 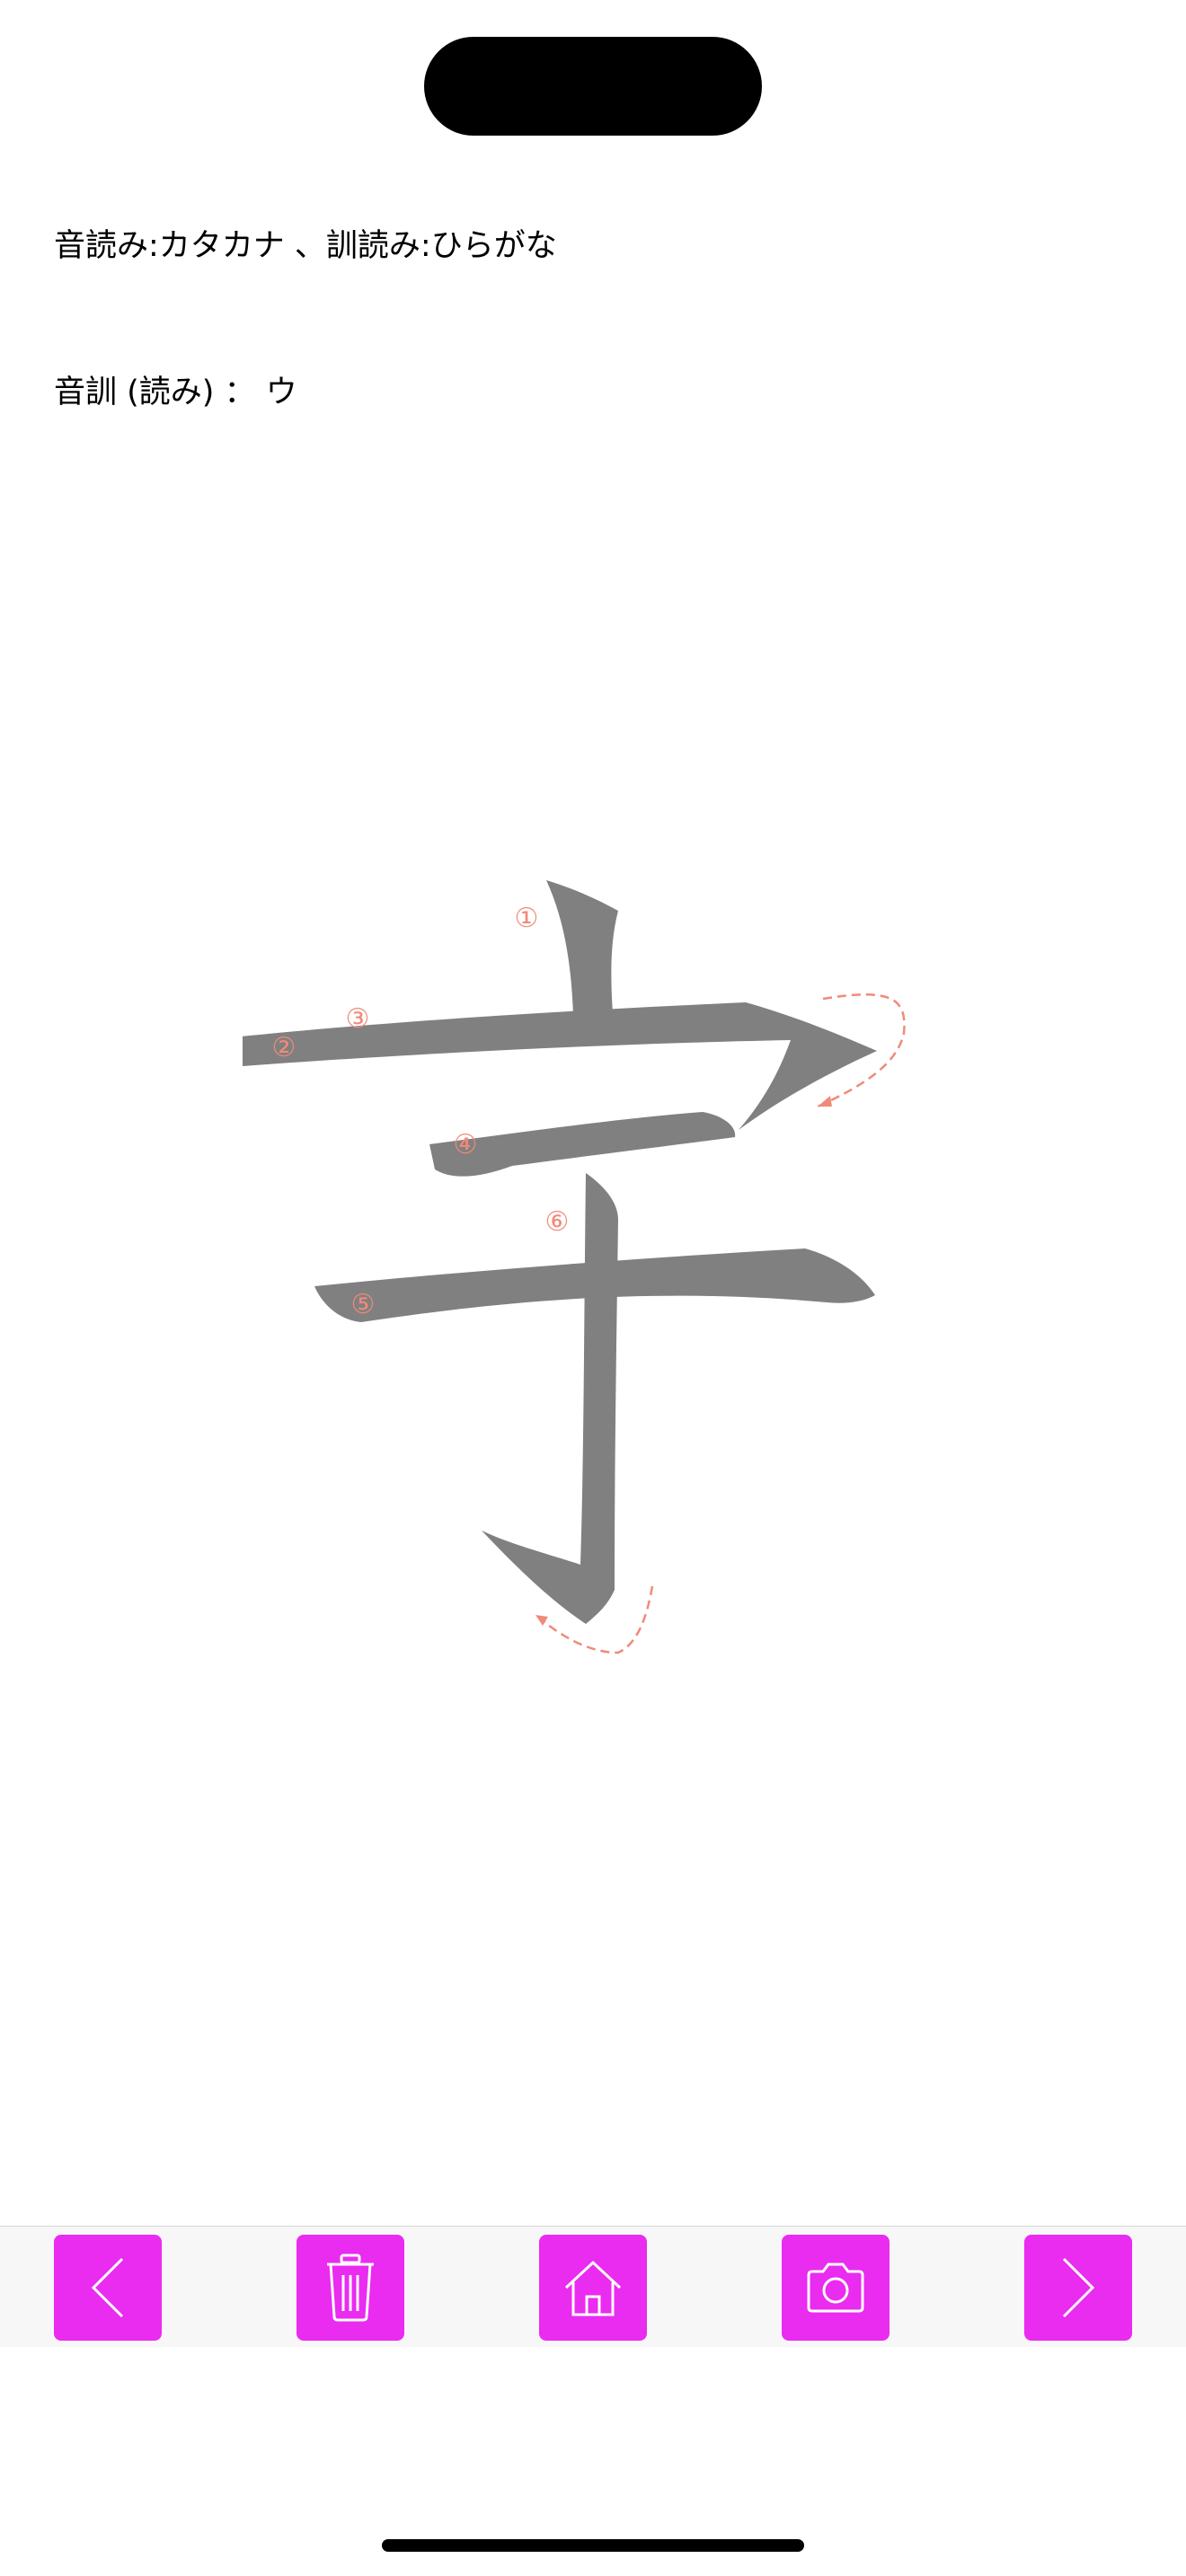 I want to click on stroke-number-3: ③, so click(x=358, y=1019).